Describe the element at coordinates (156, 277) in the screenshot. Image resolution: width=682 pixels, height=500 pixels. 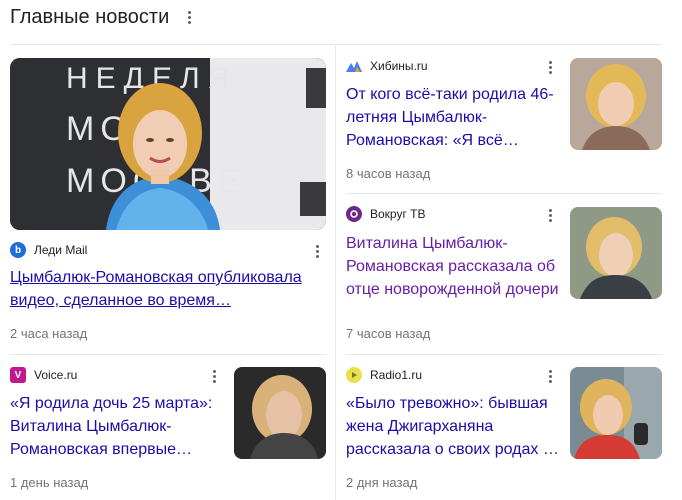
I see `headline-line: Цымбалюк-Романовская опубликовала` at that location.